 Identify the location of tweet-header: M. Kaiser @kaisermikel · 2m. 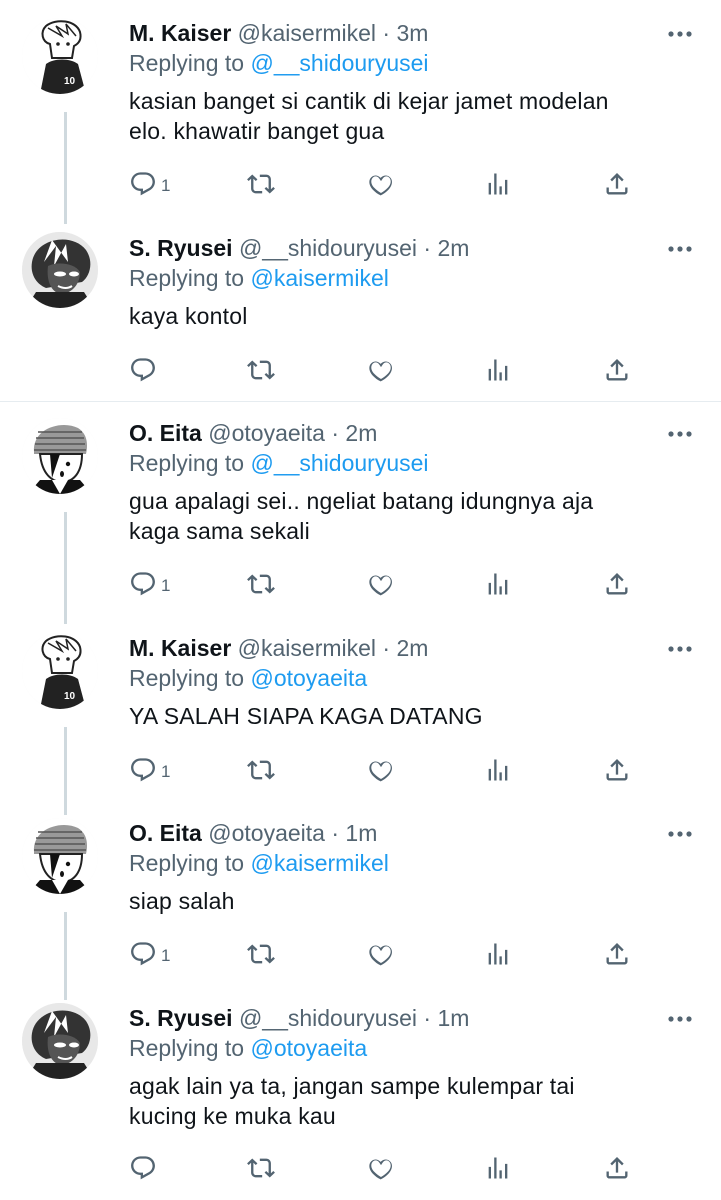
(415, 648).